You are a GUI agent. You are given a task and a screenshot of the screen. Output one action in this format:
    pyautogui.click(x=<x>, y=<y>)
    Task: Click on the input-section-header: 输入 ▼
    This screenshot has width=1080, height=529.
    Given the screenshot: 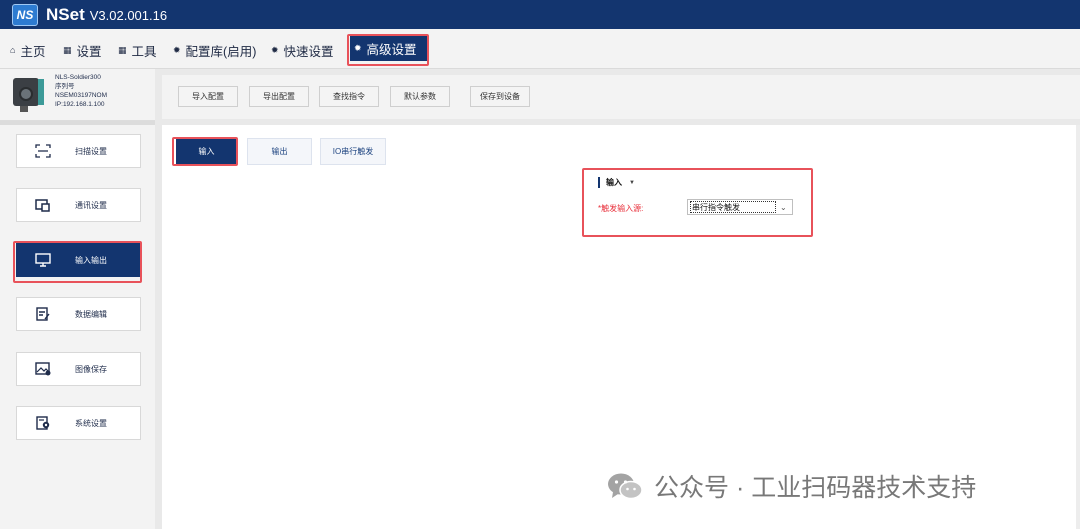 What is the action you would take?
    pyautogui.click(x=616, y=182)
    